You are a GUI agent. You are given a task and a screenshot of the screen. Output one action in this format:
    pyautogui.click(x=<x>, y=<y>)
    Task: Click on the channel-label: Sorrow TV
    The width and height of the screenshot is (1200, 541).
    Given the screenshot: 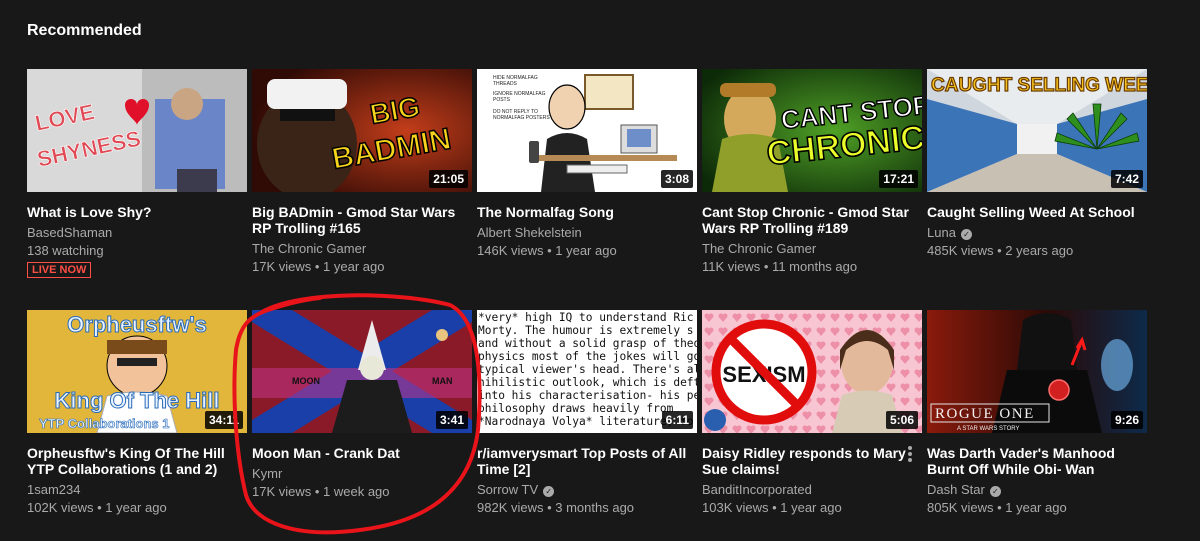 What is the action you would take?
    pyautogui.click(x=507, y=489)
    